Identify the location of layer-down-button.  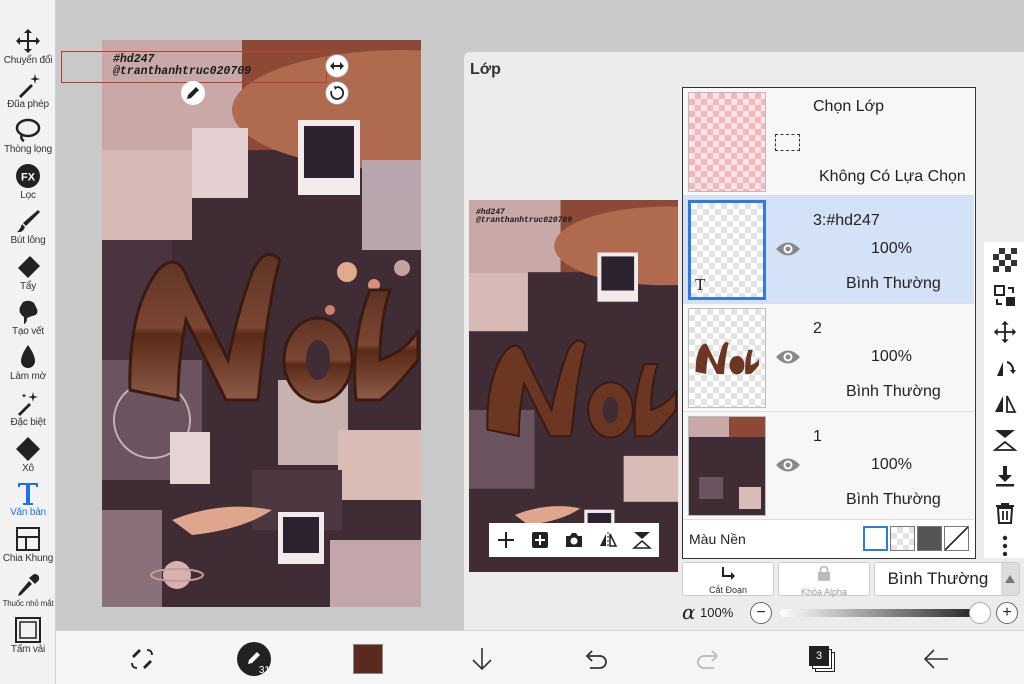
(482, 659).